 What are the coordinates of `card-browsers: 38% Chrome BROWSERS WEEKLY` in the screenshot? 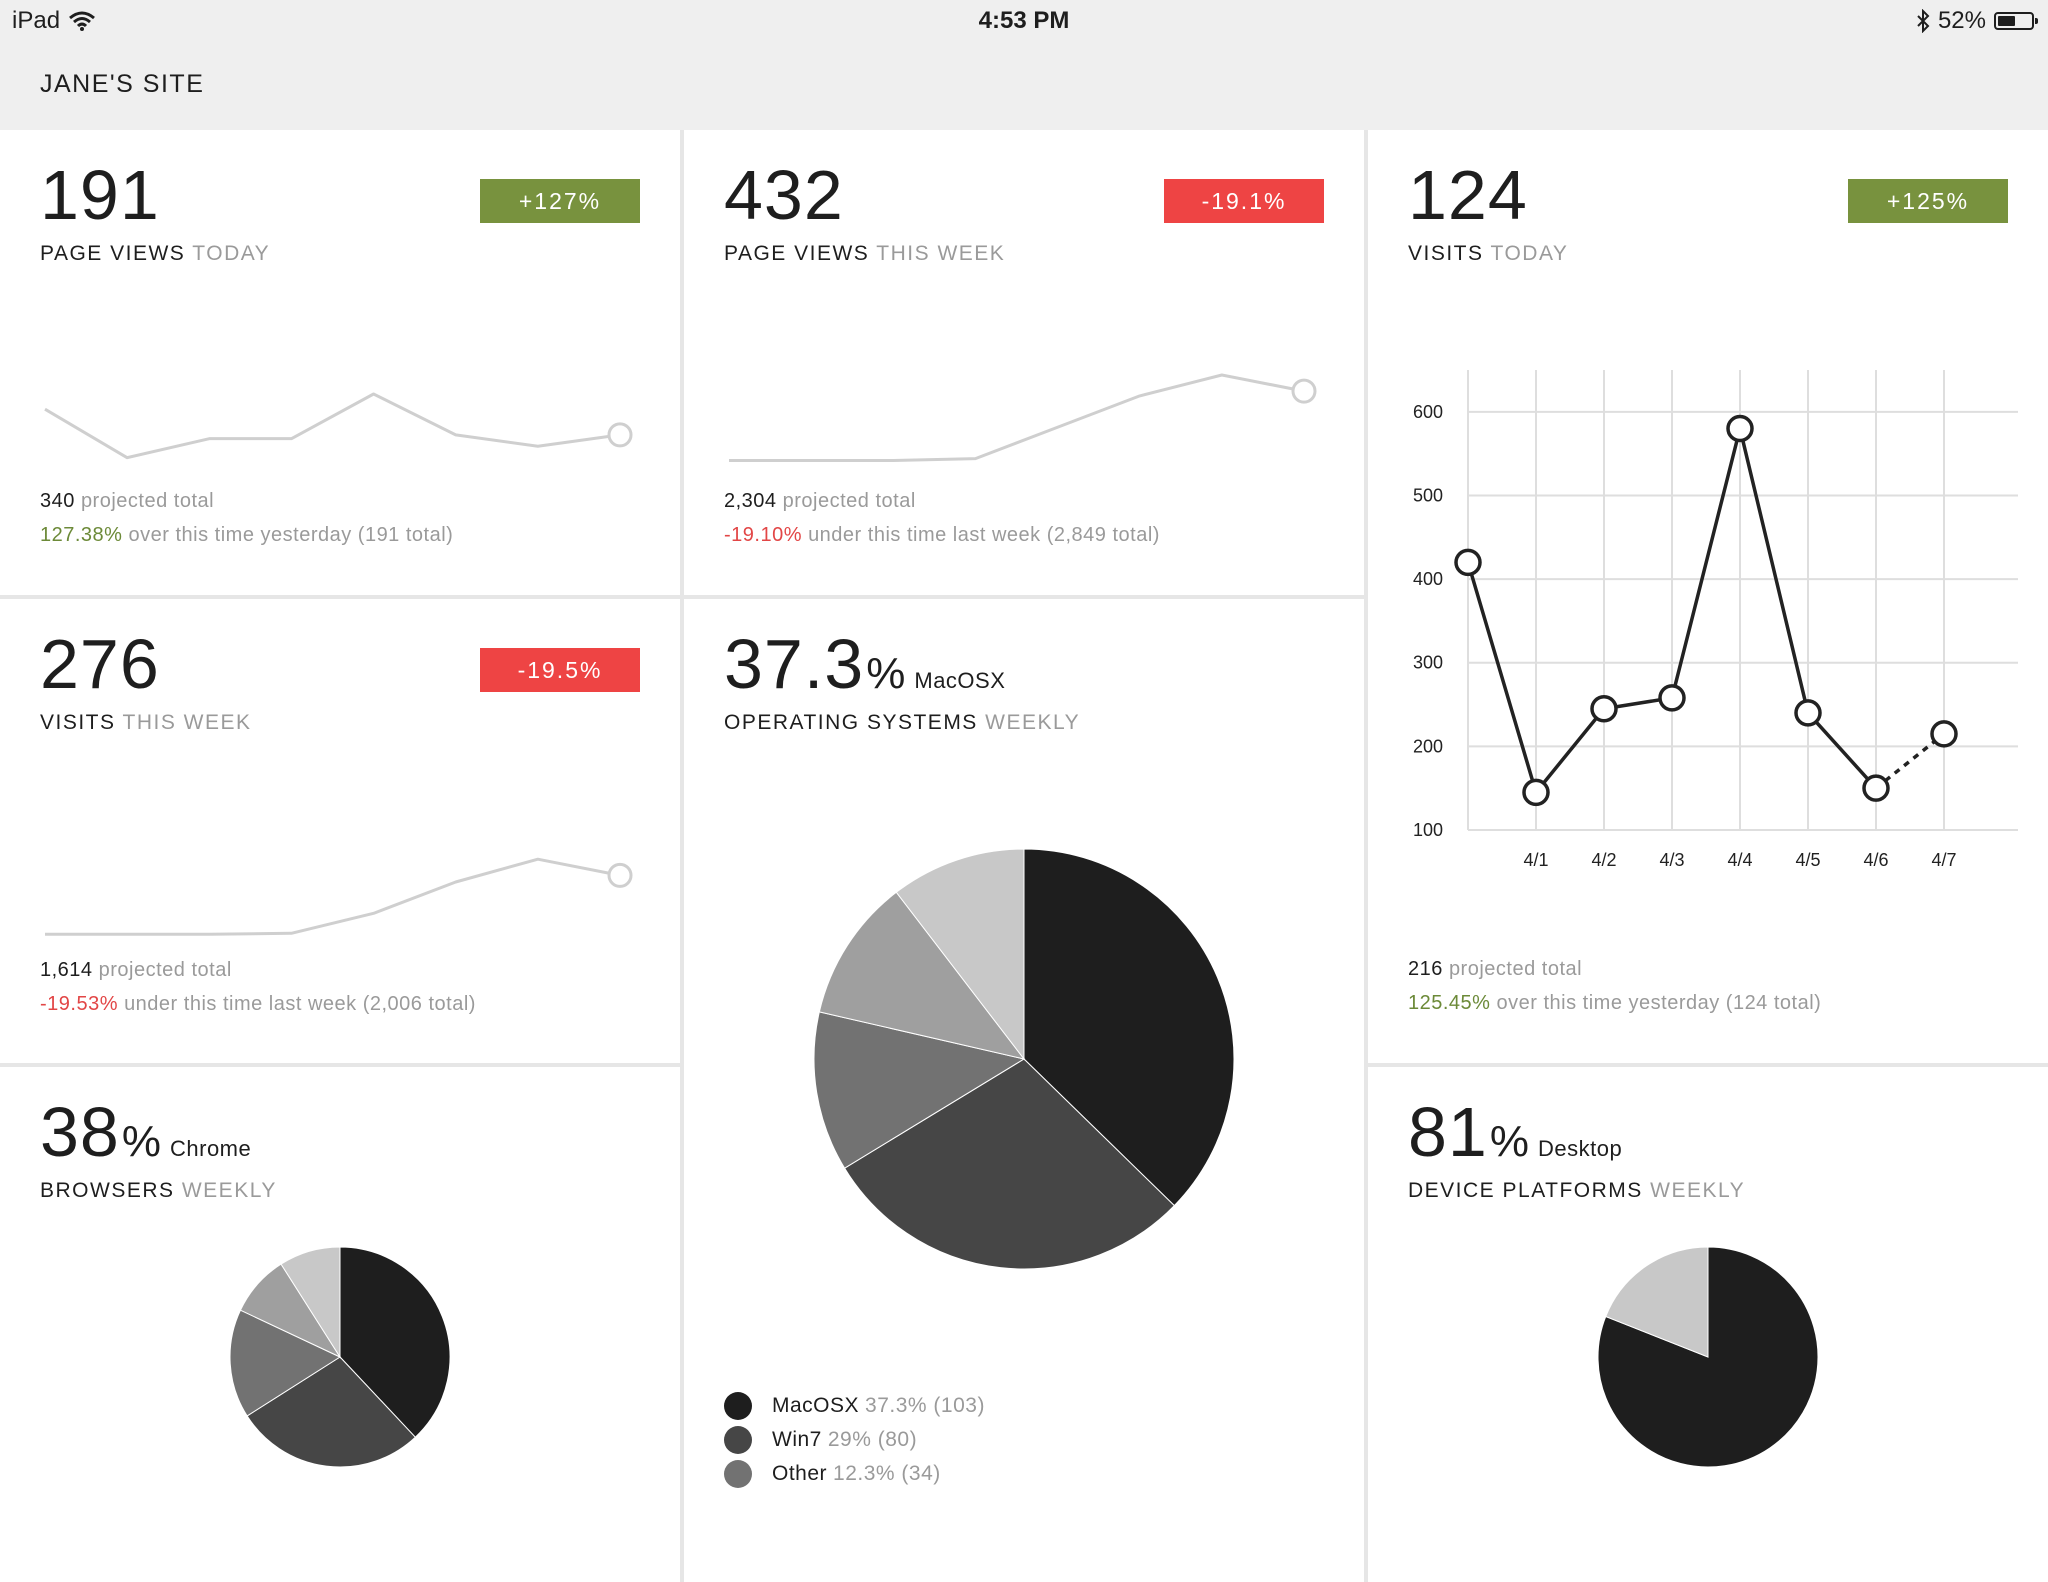 It's located at (340, 1324).